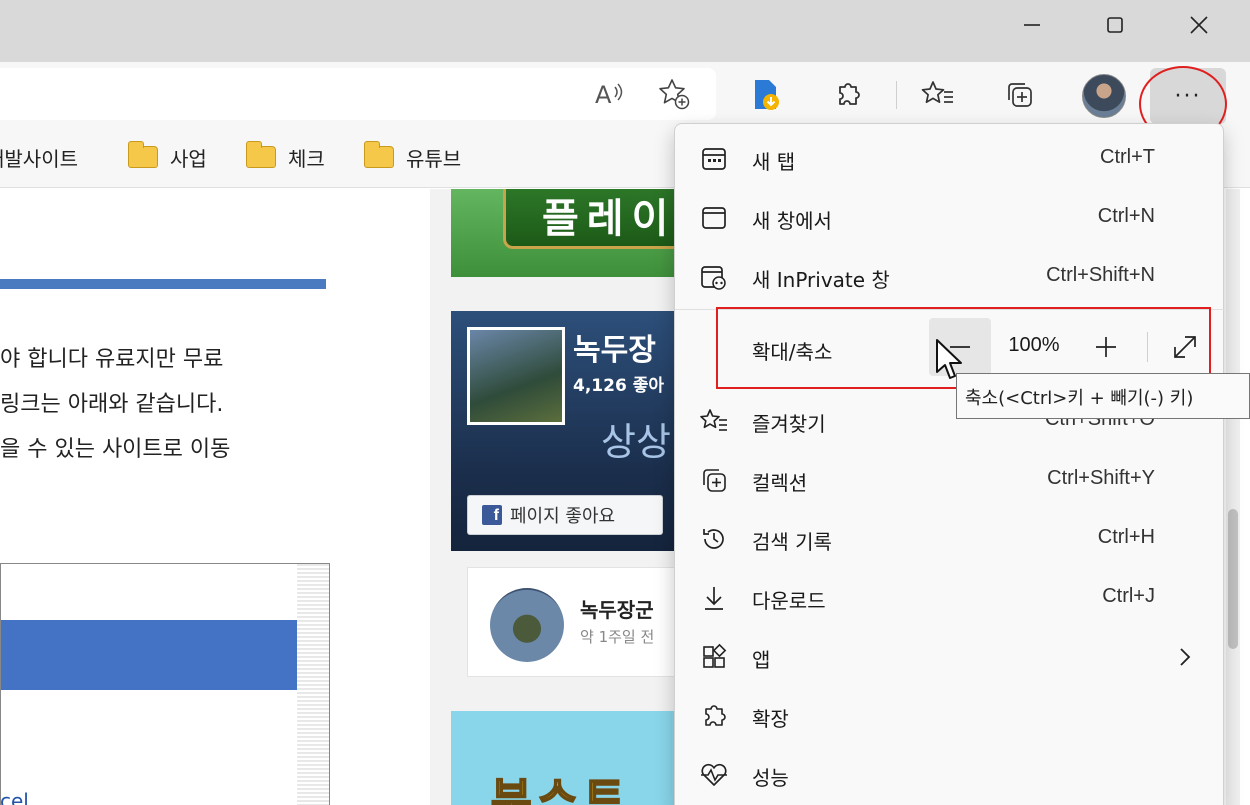  What do you see at coordinates (714, 159) in the screenshot?
I see `new-tab-icon` at bounding box center [714, 159].